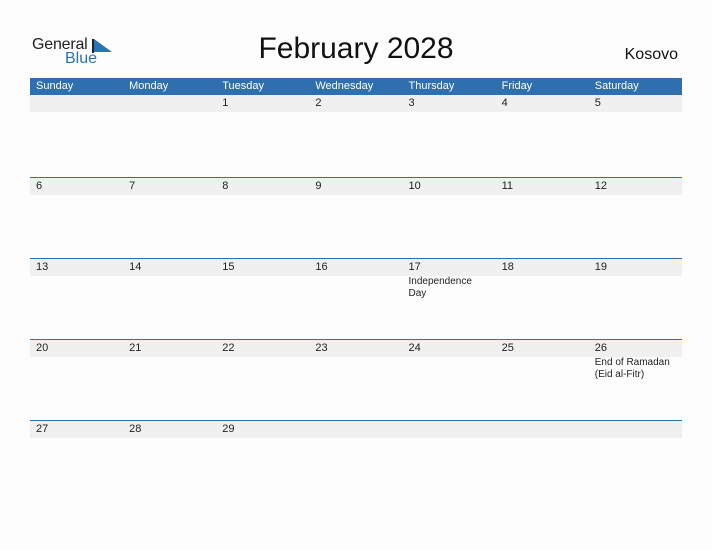 This screenshot has height=550, width=712. What do you see at coordinates (507, 348) in the screenshot?
I see `day-number: 25` at bounding box center [507, 348].